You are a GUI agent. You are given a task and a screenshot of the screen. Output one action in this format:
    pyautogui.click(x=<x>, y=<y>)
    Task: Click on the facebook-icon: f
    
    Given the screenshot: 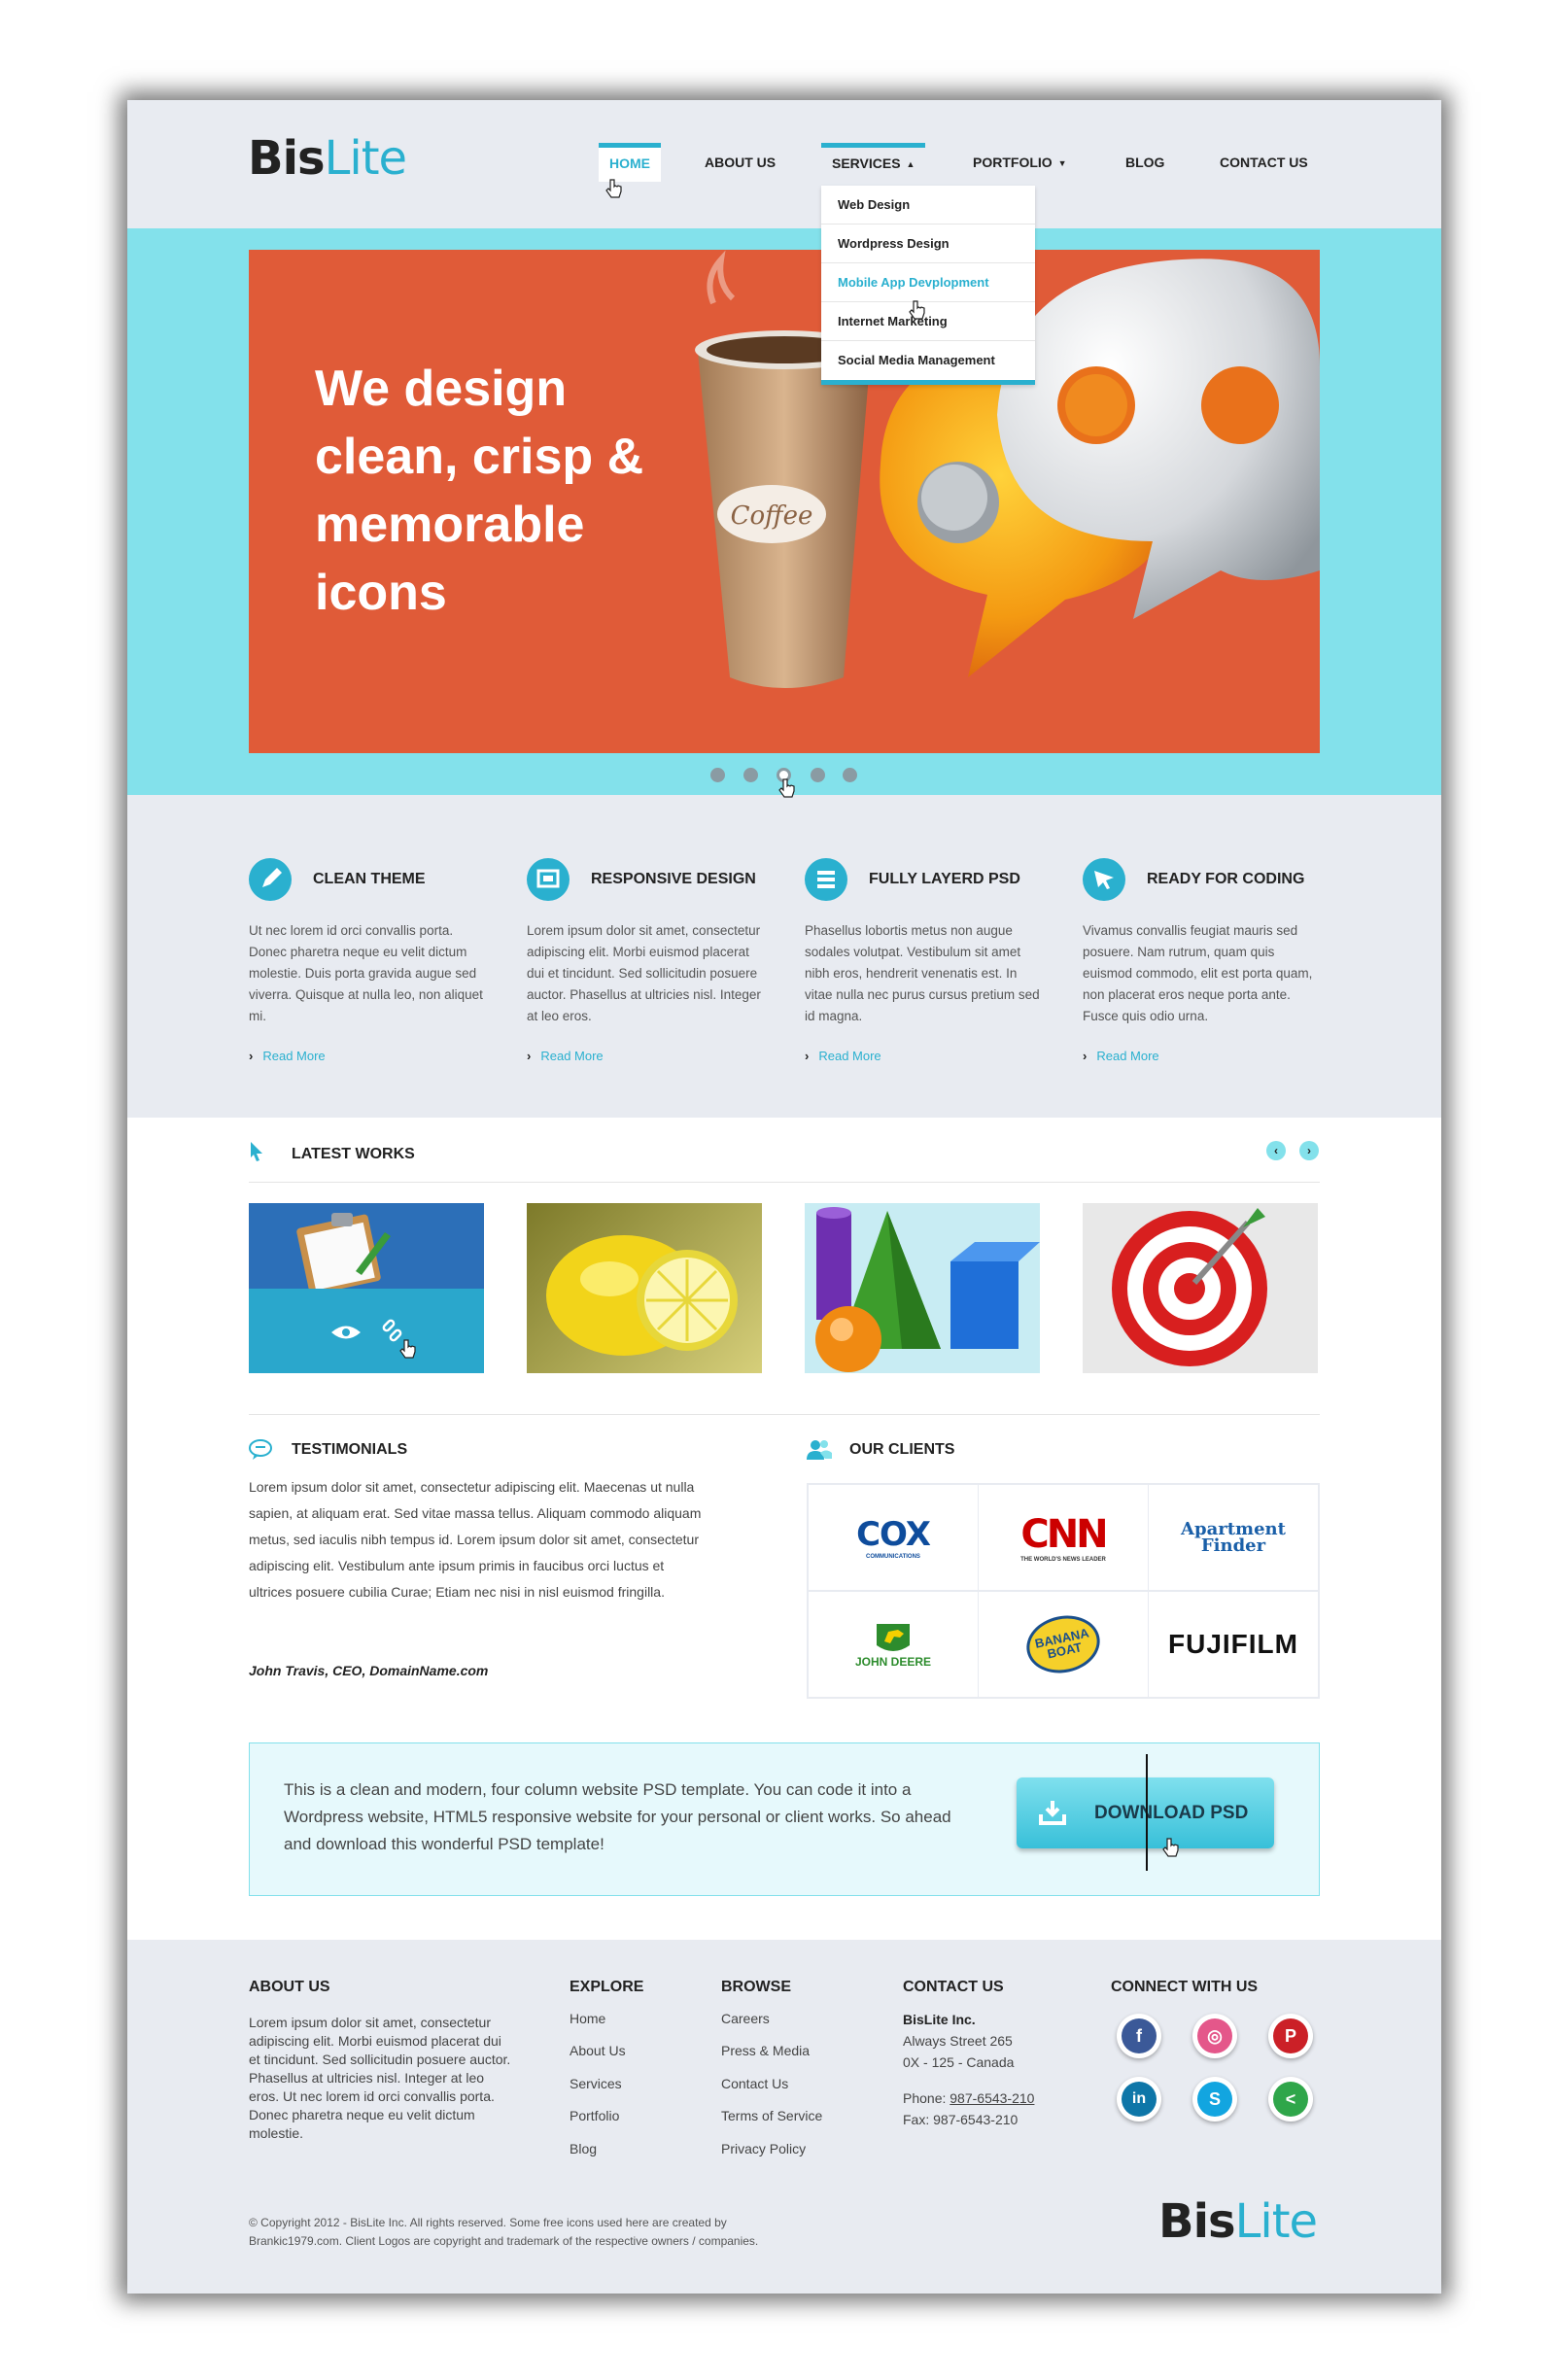 What is the action you would take?
    pyautogui.click(x=1139, y=2035)
    